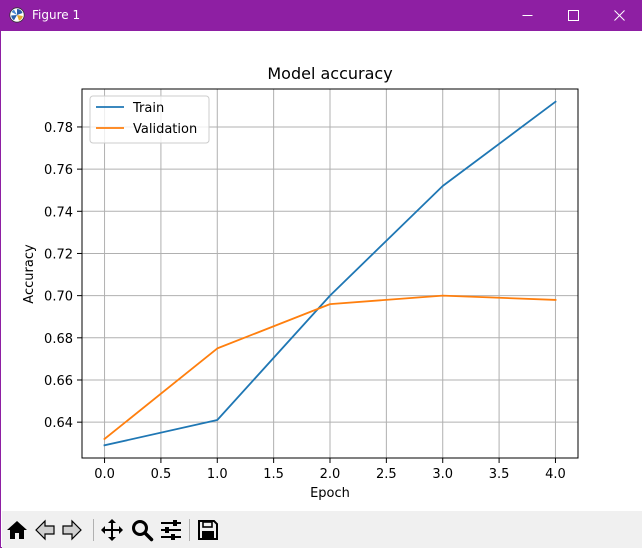 This screenshot has height=548, width=642. I want to click on x-tick-label: 2.0, so click(330, 474).